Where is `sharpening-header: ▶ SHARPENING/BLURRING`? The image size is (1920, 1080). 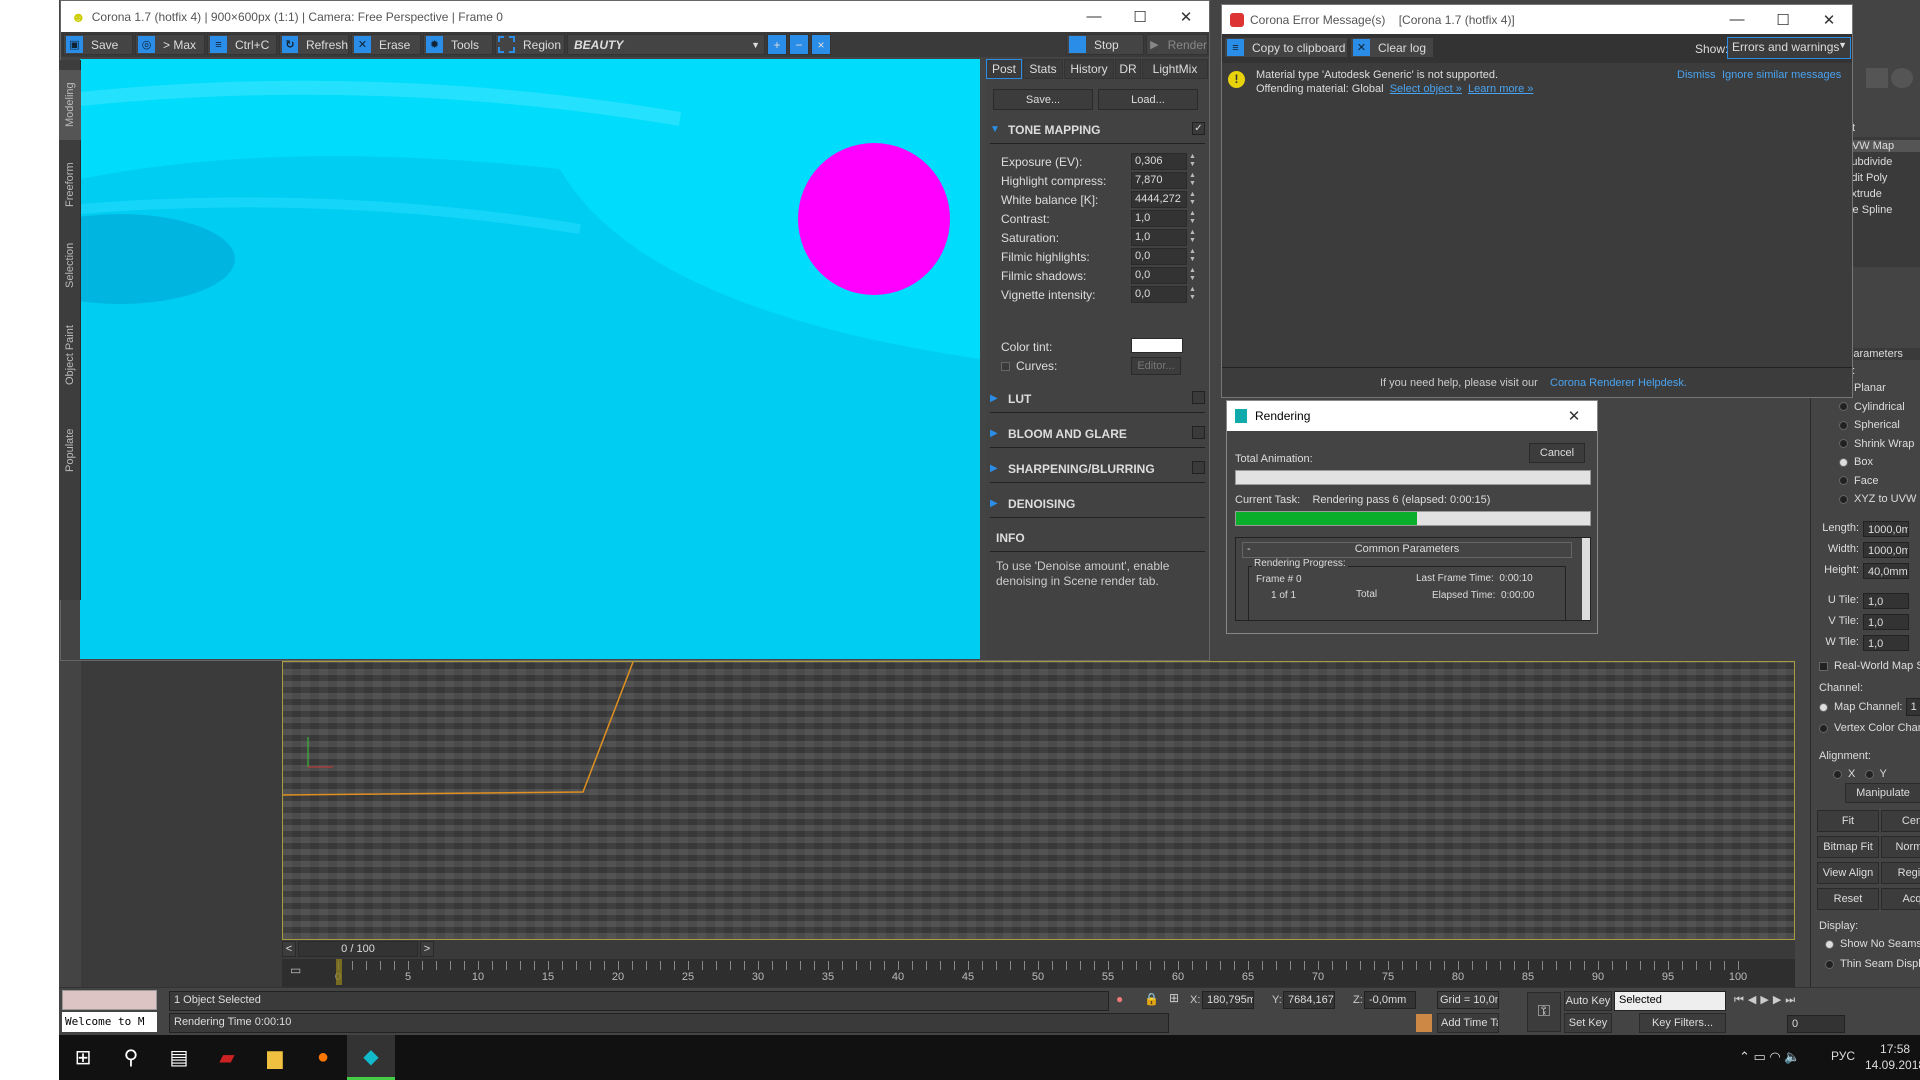
sharpening-header: ▶ SHARPENING/BLURRING is located at coordinates (1097, 472).